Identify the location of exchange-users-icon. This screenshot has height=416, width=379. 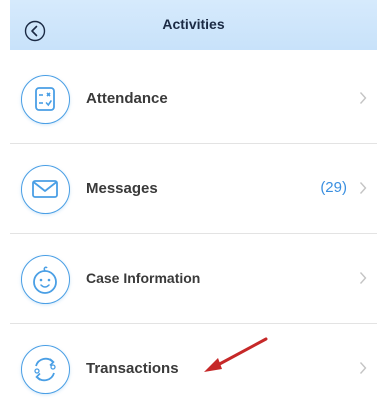
(45, 369).